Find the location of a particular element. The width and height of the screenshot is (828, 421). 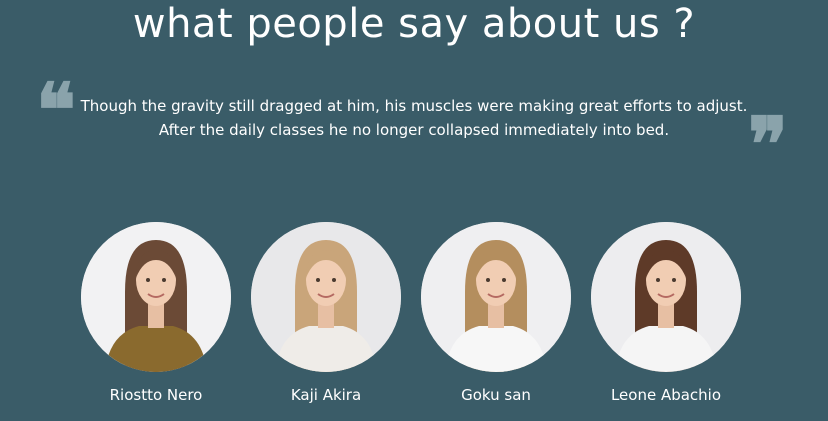

quote-close-icon: ❞ is located at coordinates (768, 145).